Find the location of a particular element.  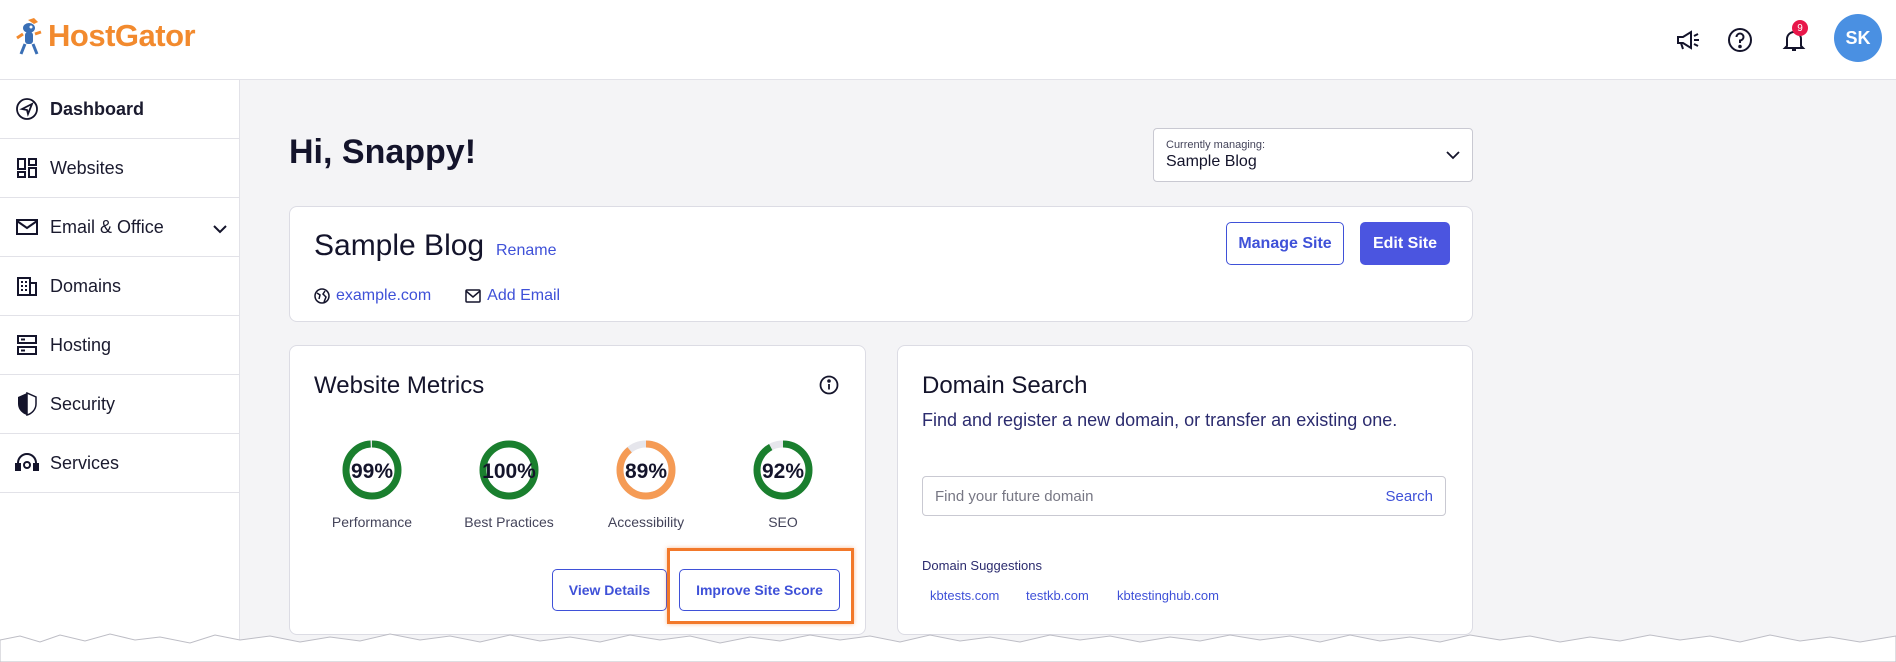

page-title: Hi, Snappy! is located at coordinates (383, 152).